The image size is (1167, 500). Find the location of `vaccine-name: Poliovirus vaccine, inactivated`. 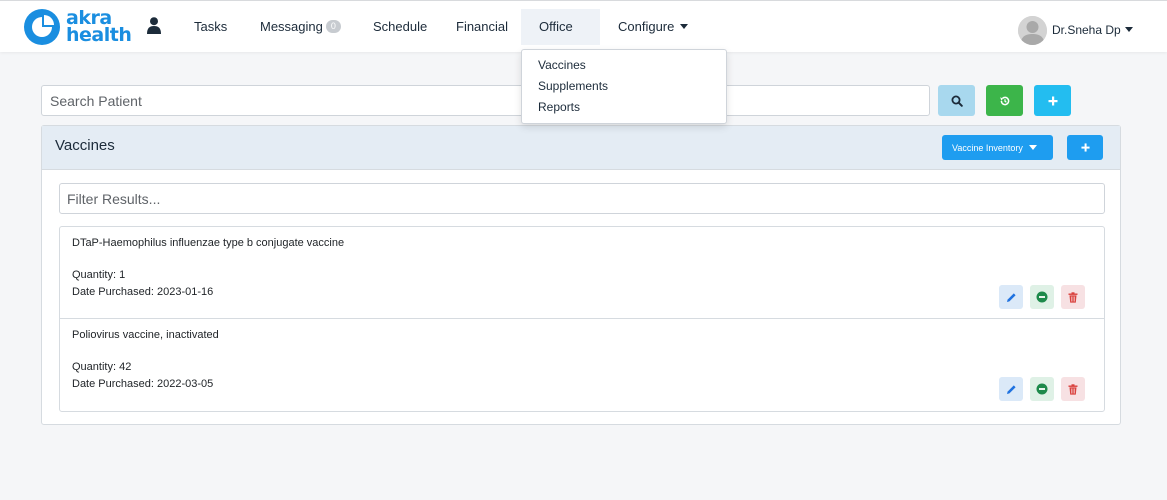

vaccine-name: Poliovirus vaccine, inactivated is located at coordinates (145, 335).